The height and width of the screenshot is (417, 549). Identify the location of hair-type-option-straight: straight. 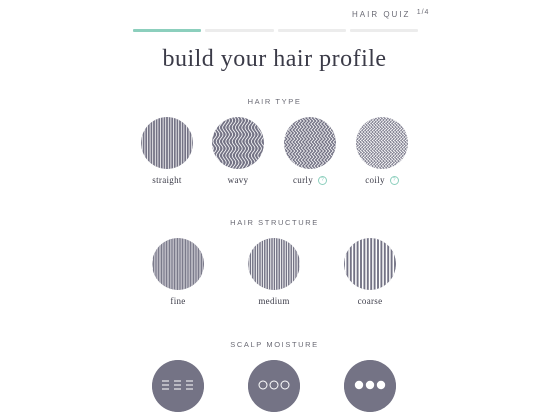
(167, 151).